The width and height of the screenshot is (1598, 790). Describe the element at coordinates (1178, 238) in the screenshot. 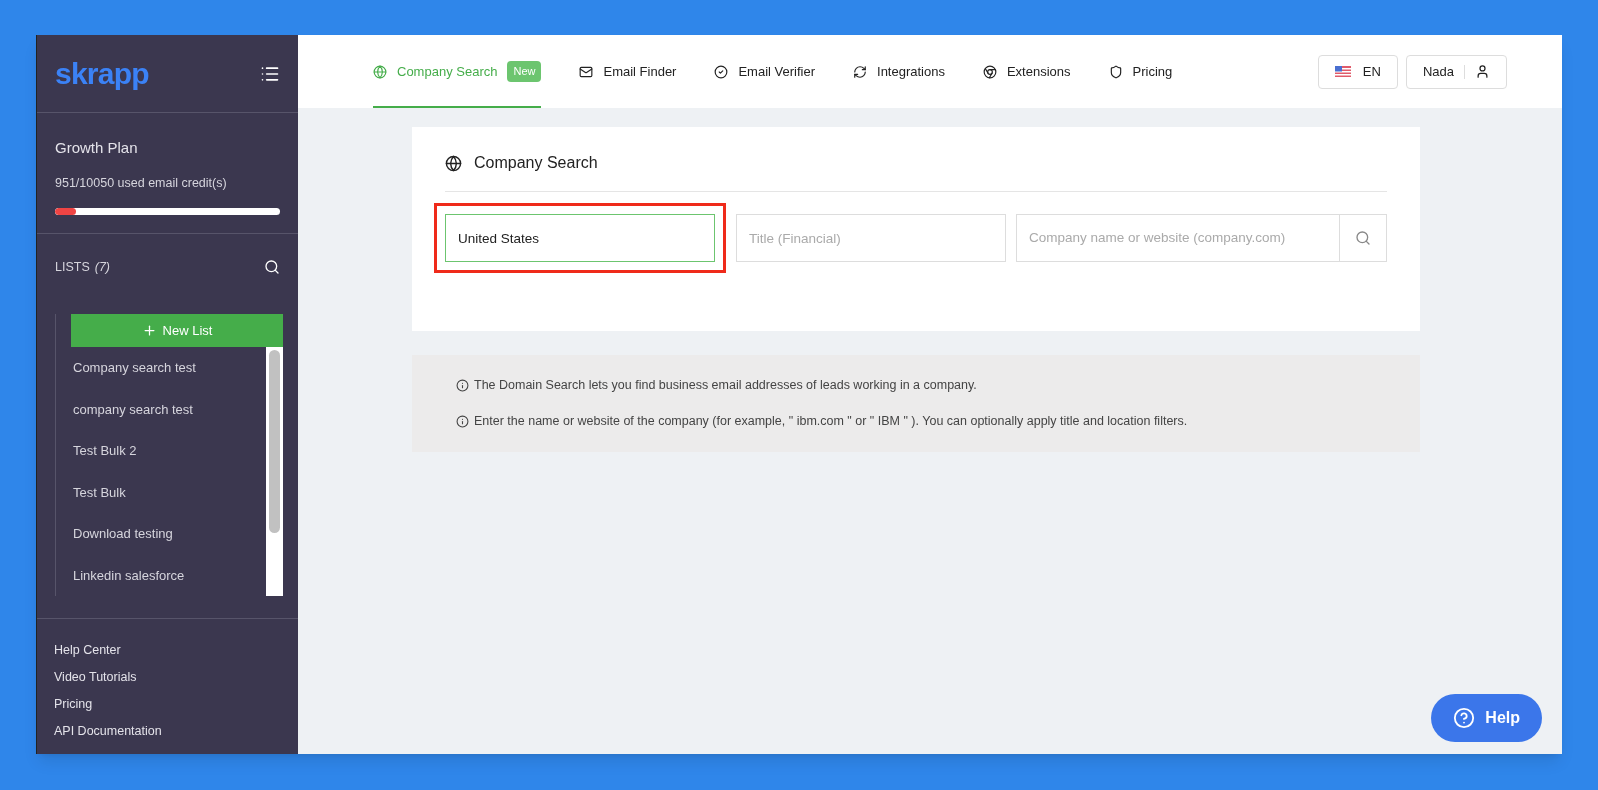

I see `search-field: Company name or website (company.com)` at that location.